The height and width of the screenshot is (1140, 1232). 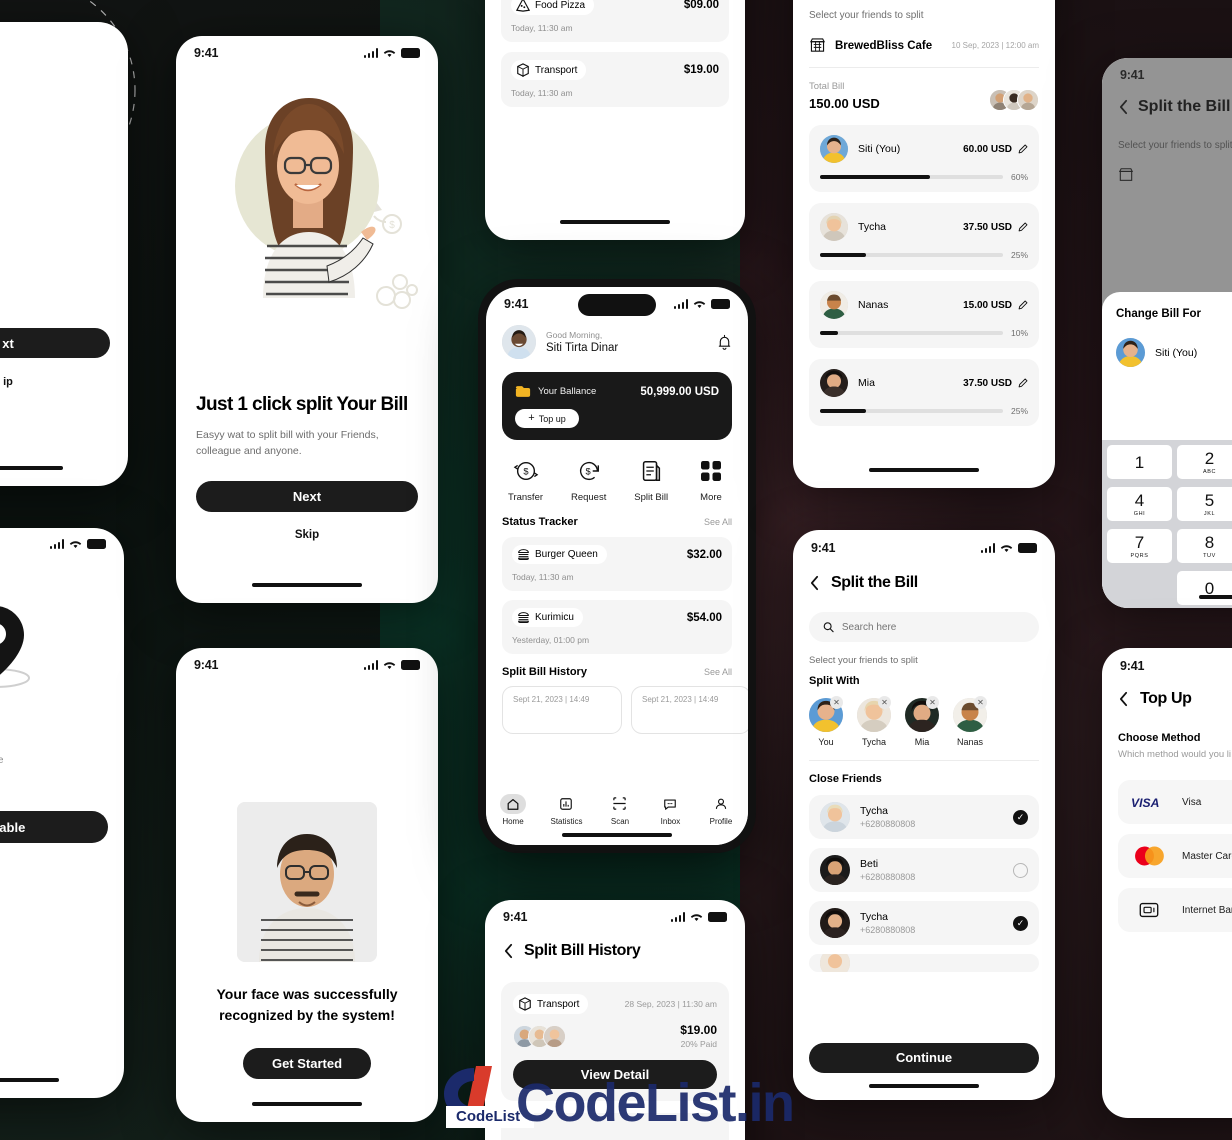 I want to click on transaction-amount: $19.00, so click(x=701, y=70).